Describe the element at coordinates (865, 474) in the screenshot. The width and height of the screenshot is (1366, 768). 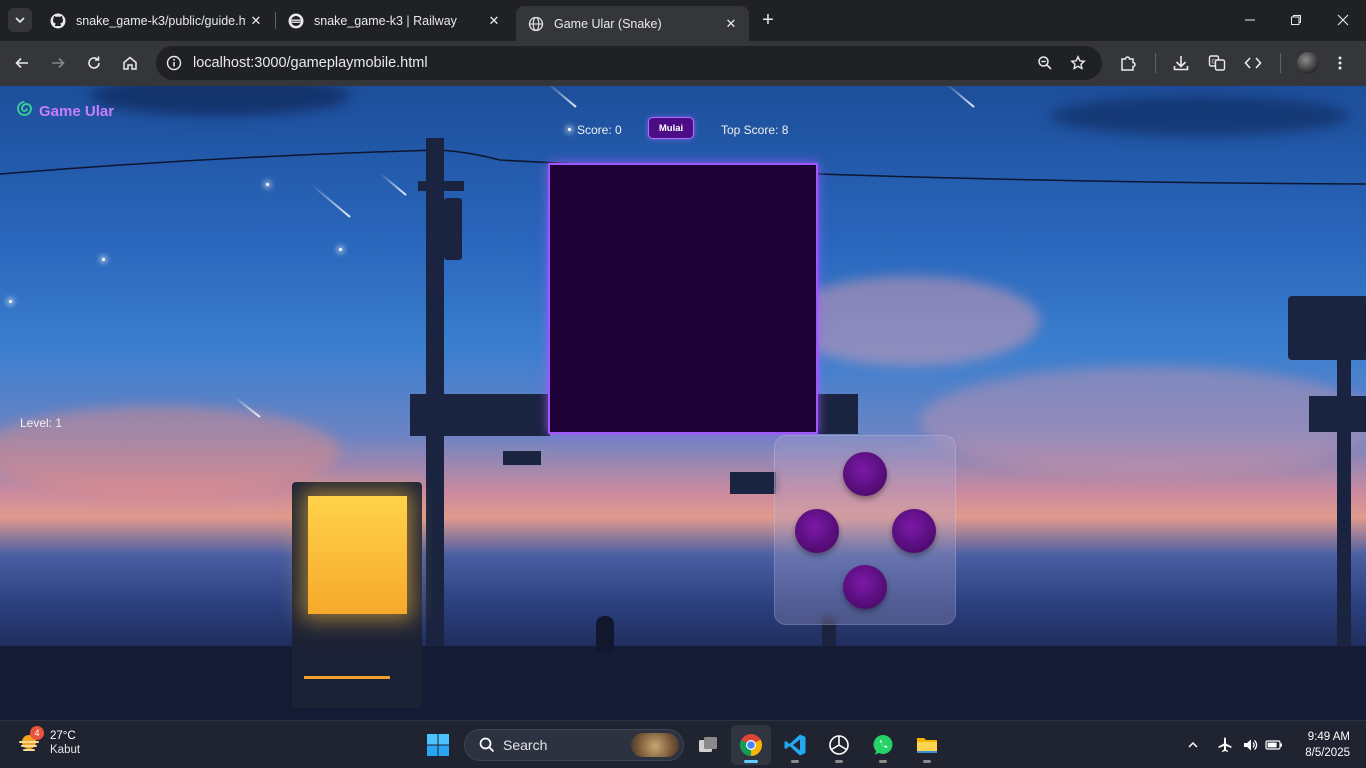
I see `up-button` at that location.